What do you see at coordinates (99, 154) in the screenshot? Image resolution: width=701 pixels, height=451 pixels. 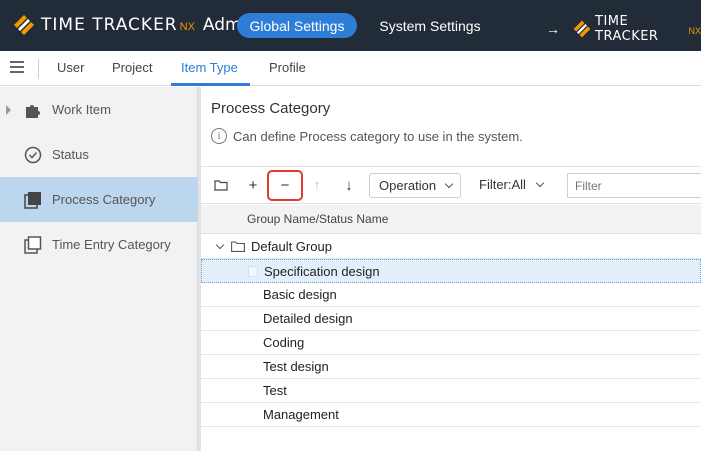 I see `sidebar-item-status: Status` at bounding box center [99, 154].